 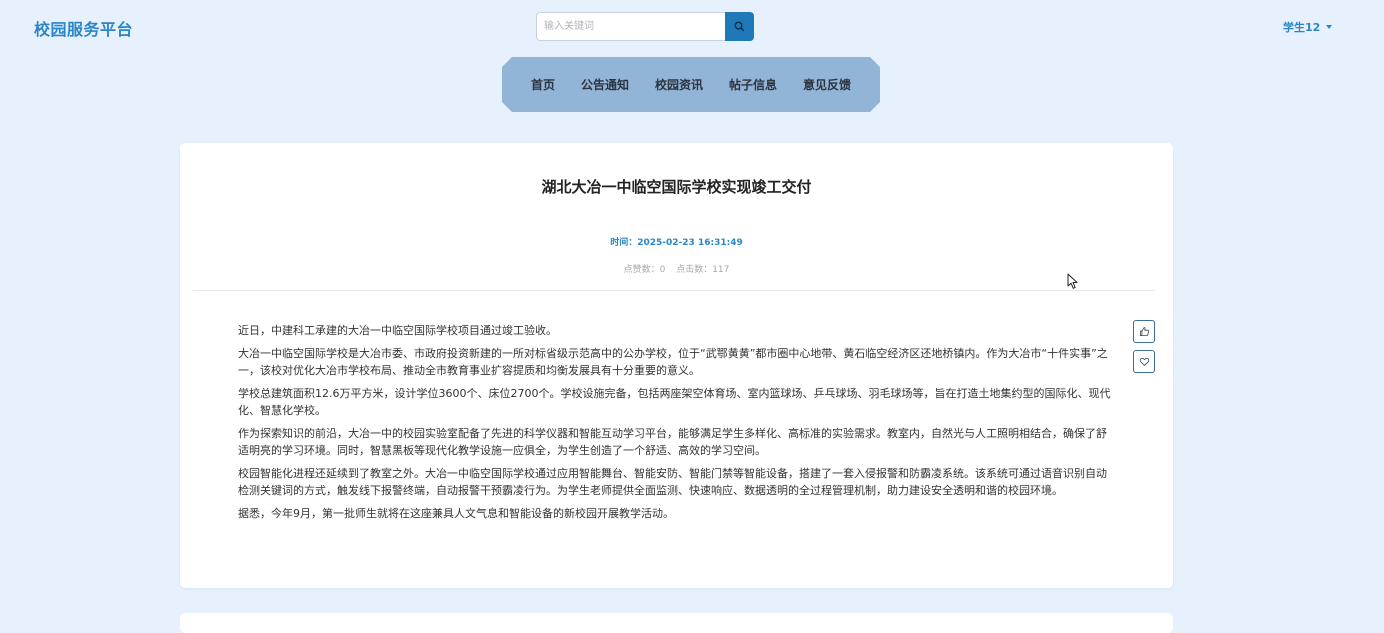 What do you see at coordinates (1072, 281) in the screenshot?
I see `mouse-cursor-icon` at bounding box center [1072, 281].